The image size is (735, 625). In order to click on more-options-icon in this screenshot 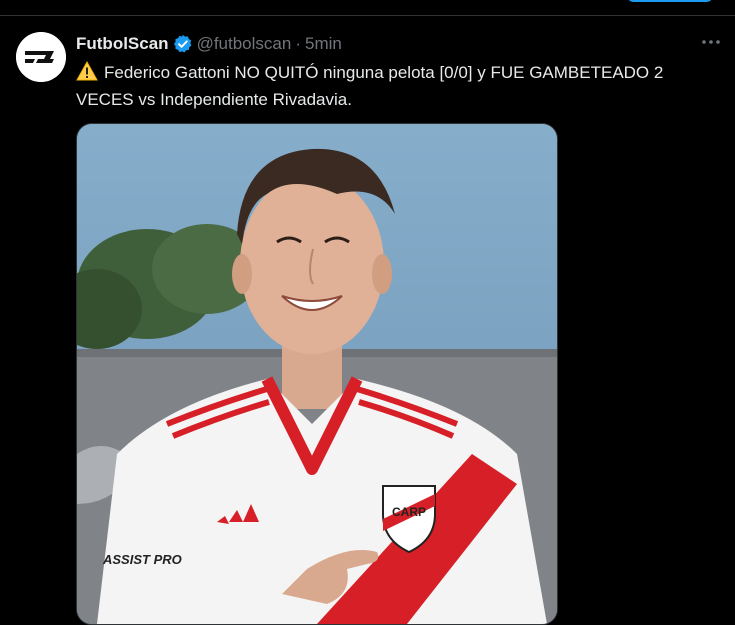, I will do `click(711, 42)`.